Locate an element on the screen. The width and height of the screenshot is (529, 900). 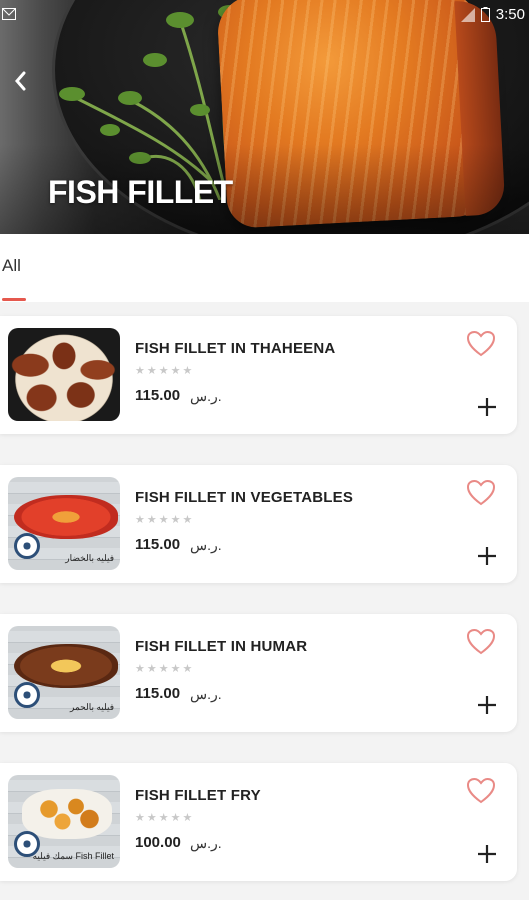
status-time: 3:50 is located at coordinates (510, 14).